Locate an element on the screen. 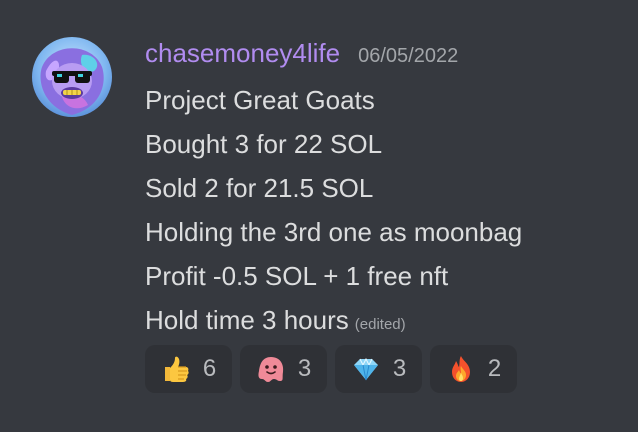  ape-avatar-icon is located at coordinates (72, 77).